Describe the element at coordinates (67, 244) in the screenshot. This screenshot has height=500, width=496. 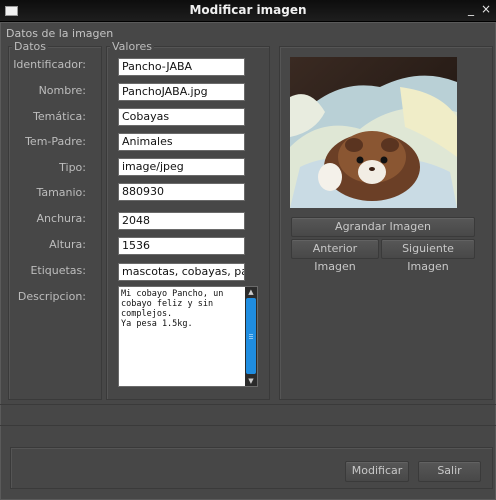
I see `label-altura: Altura:` at that location.